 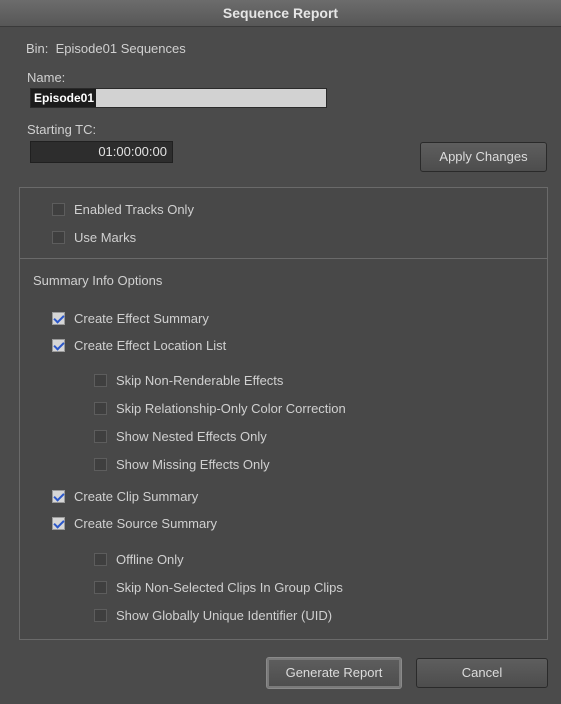 I want to click on create-effect-location-list-checkbox: Create Effect Location List, so click(x=139, y=345).